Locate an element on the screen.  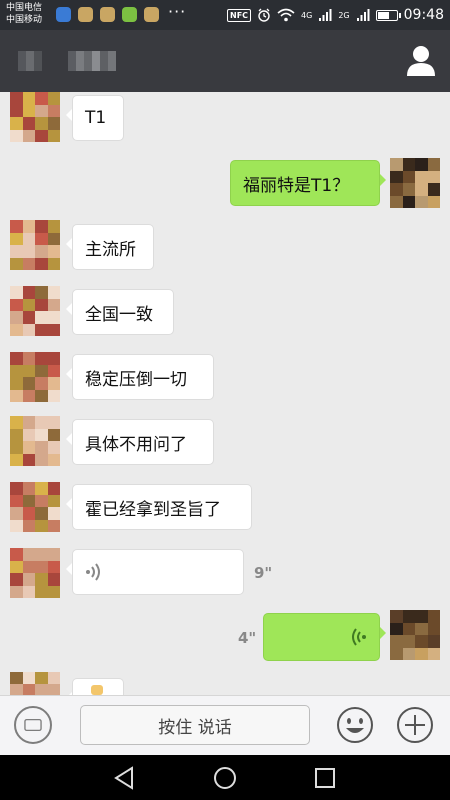
square-recents-icon is located at coordinates (325, 778).